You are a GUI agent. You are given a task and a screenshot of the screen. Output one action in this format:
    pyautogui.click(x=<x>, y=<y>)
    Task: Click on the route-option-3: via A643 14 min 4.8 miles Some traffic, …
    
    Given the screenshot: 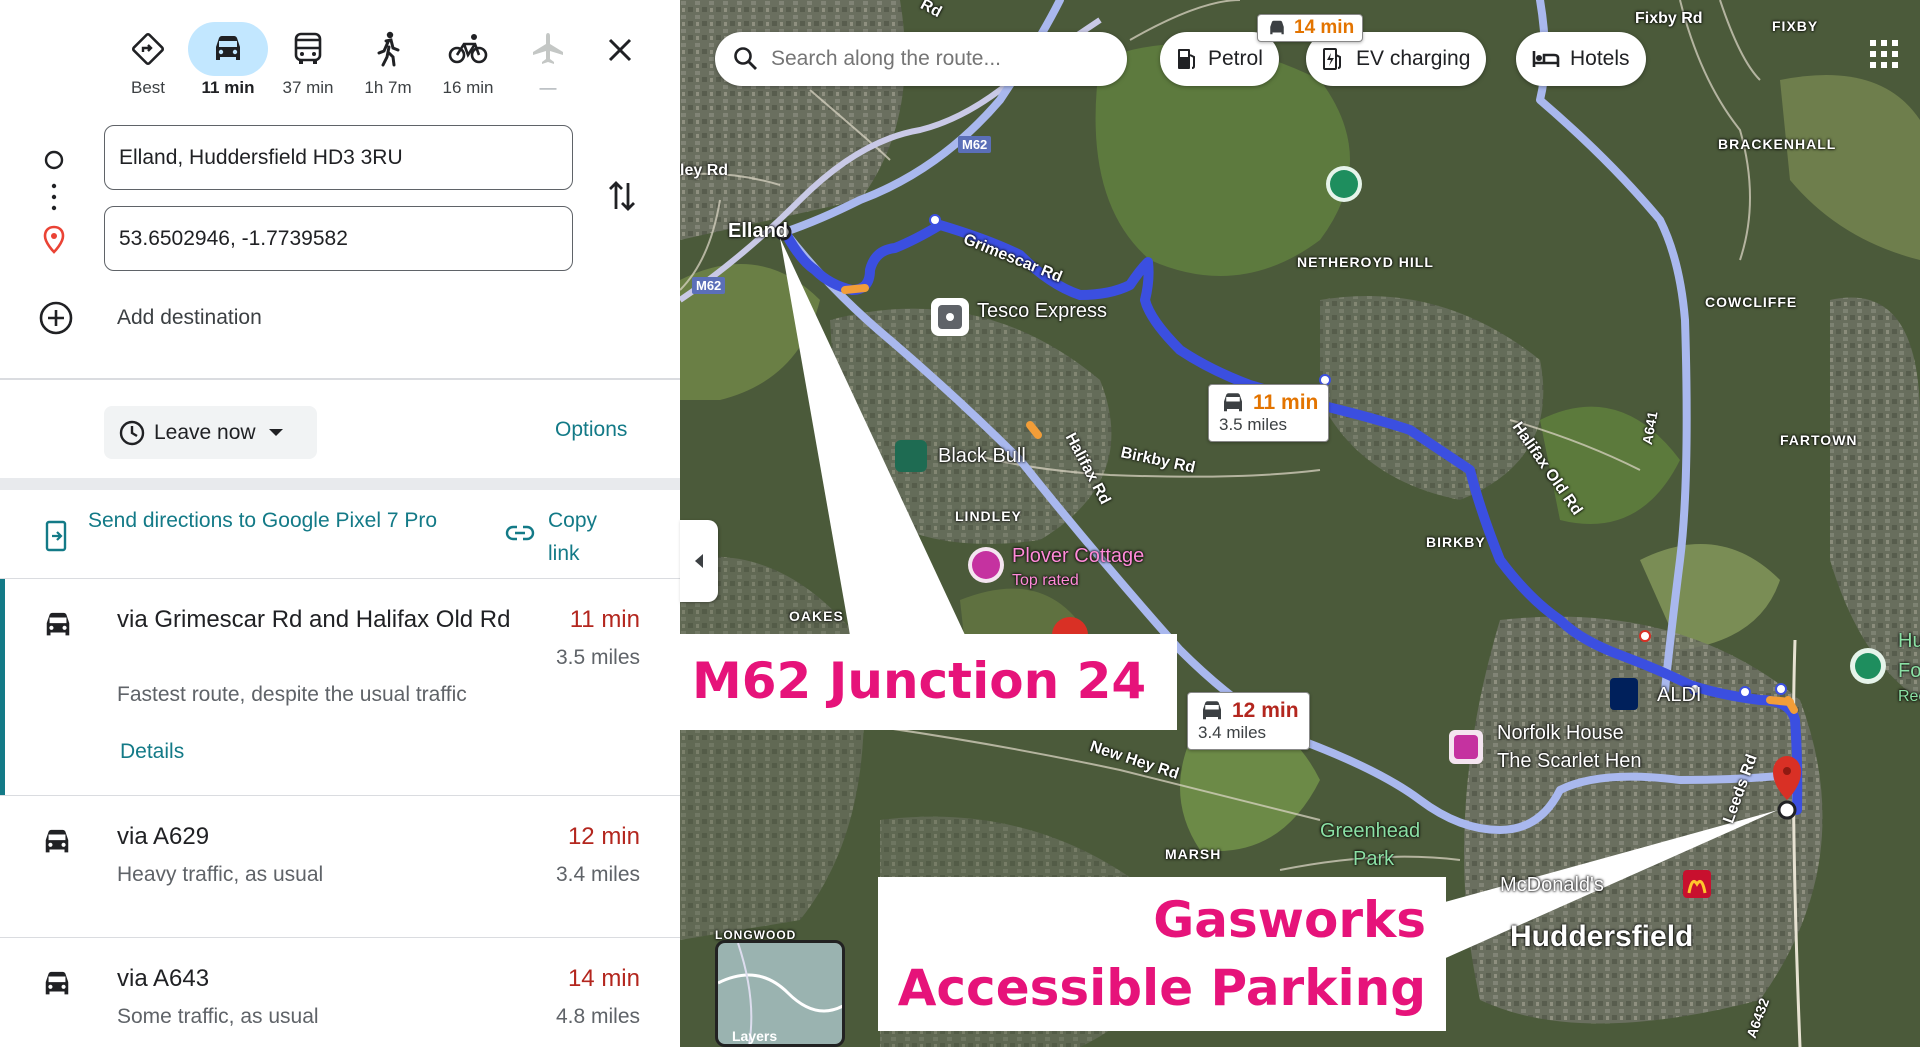 What is the action you would take?
    pyautogui.click(x=340, y=992)
    